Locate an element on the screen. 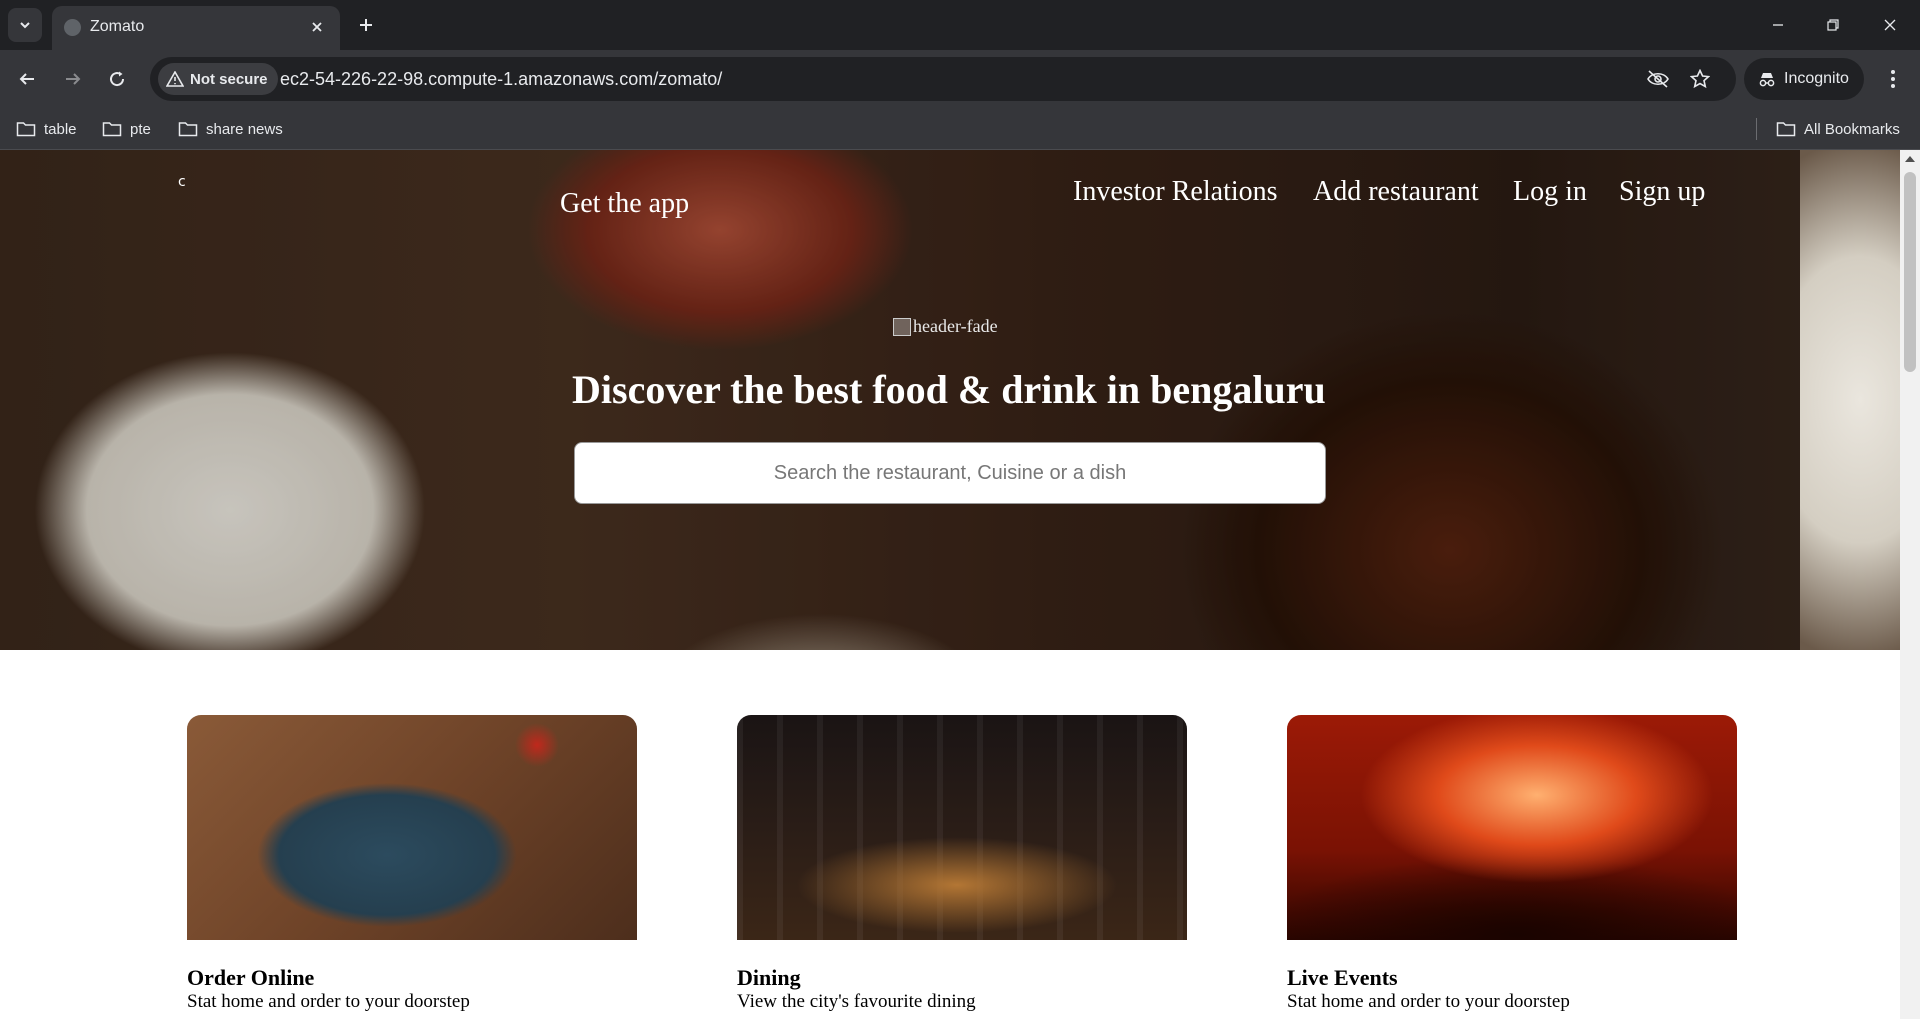 The width and height of the screenshot is (1920, 1019). forward-button is located at coordinates (73, 79).